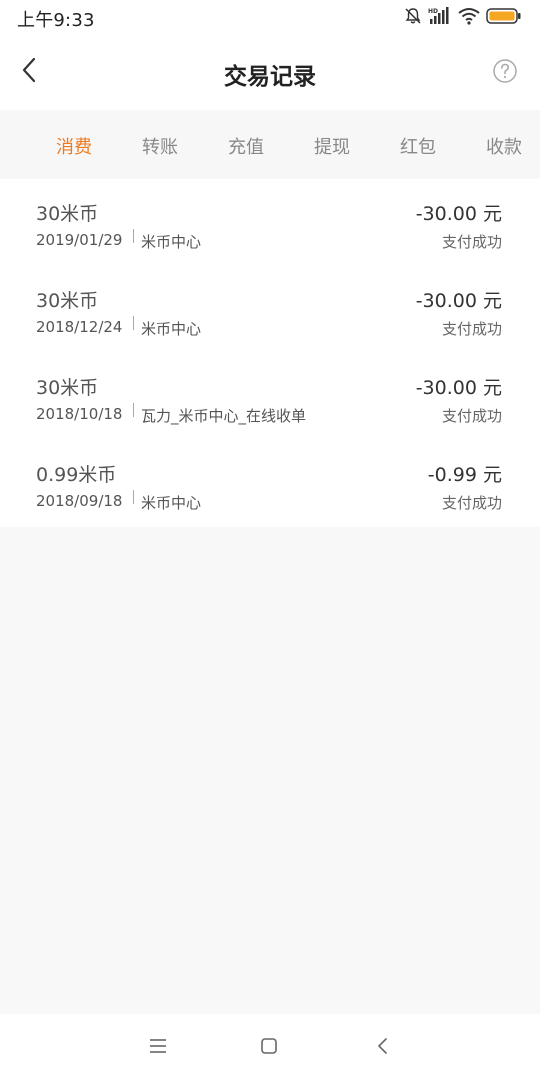 The height and width of the screenshot is (1080, 540). What do you see at coordinates (418, 146) in the screenshot?
I see `tab-red-packet: 红包` at bounding box center [418, 146].